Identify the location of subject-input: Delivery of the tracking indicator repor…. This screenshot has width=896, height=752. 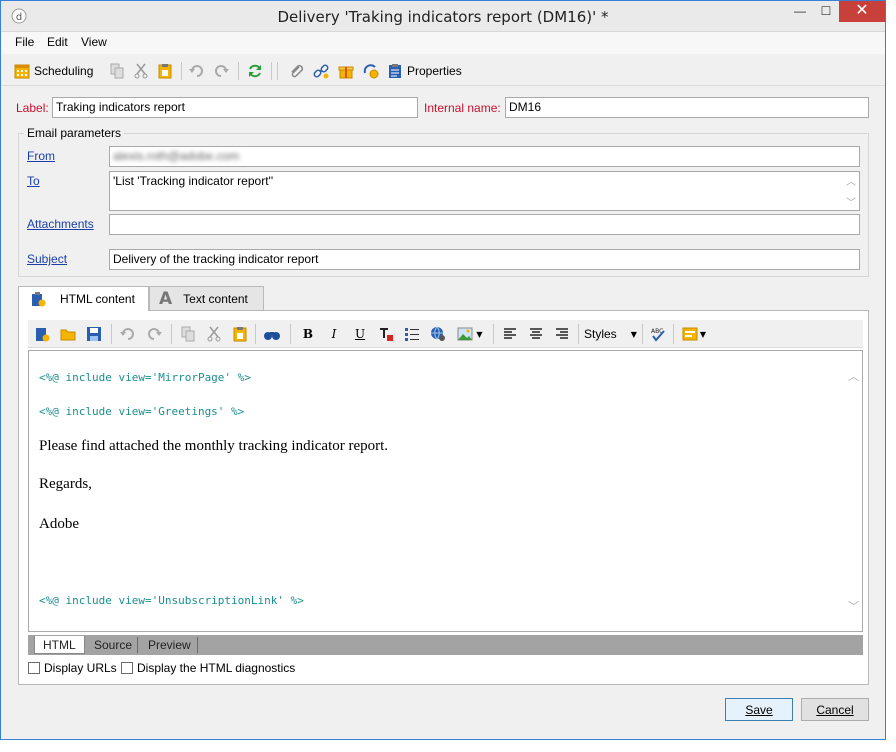
(484, 259).